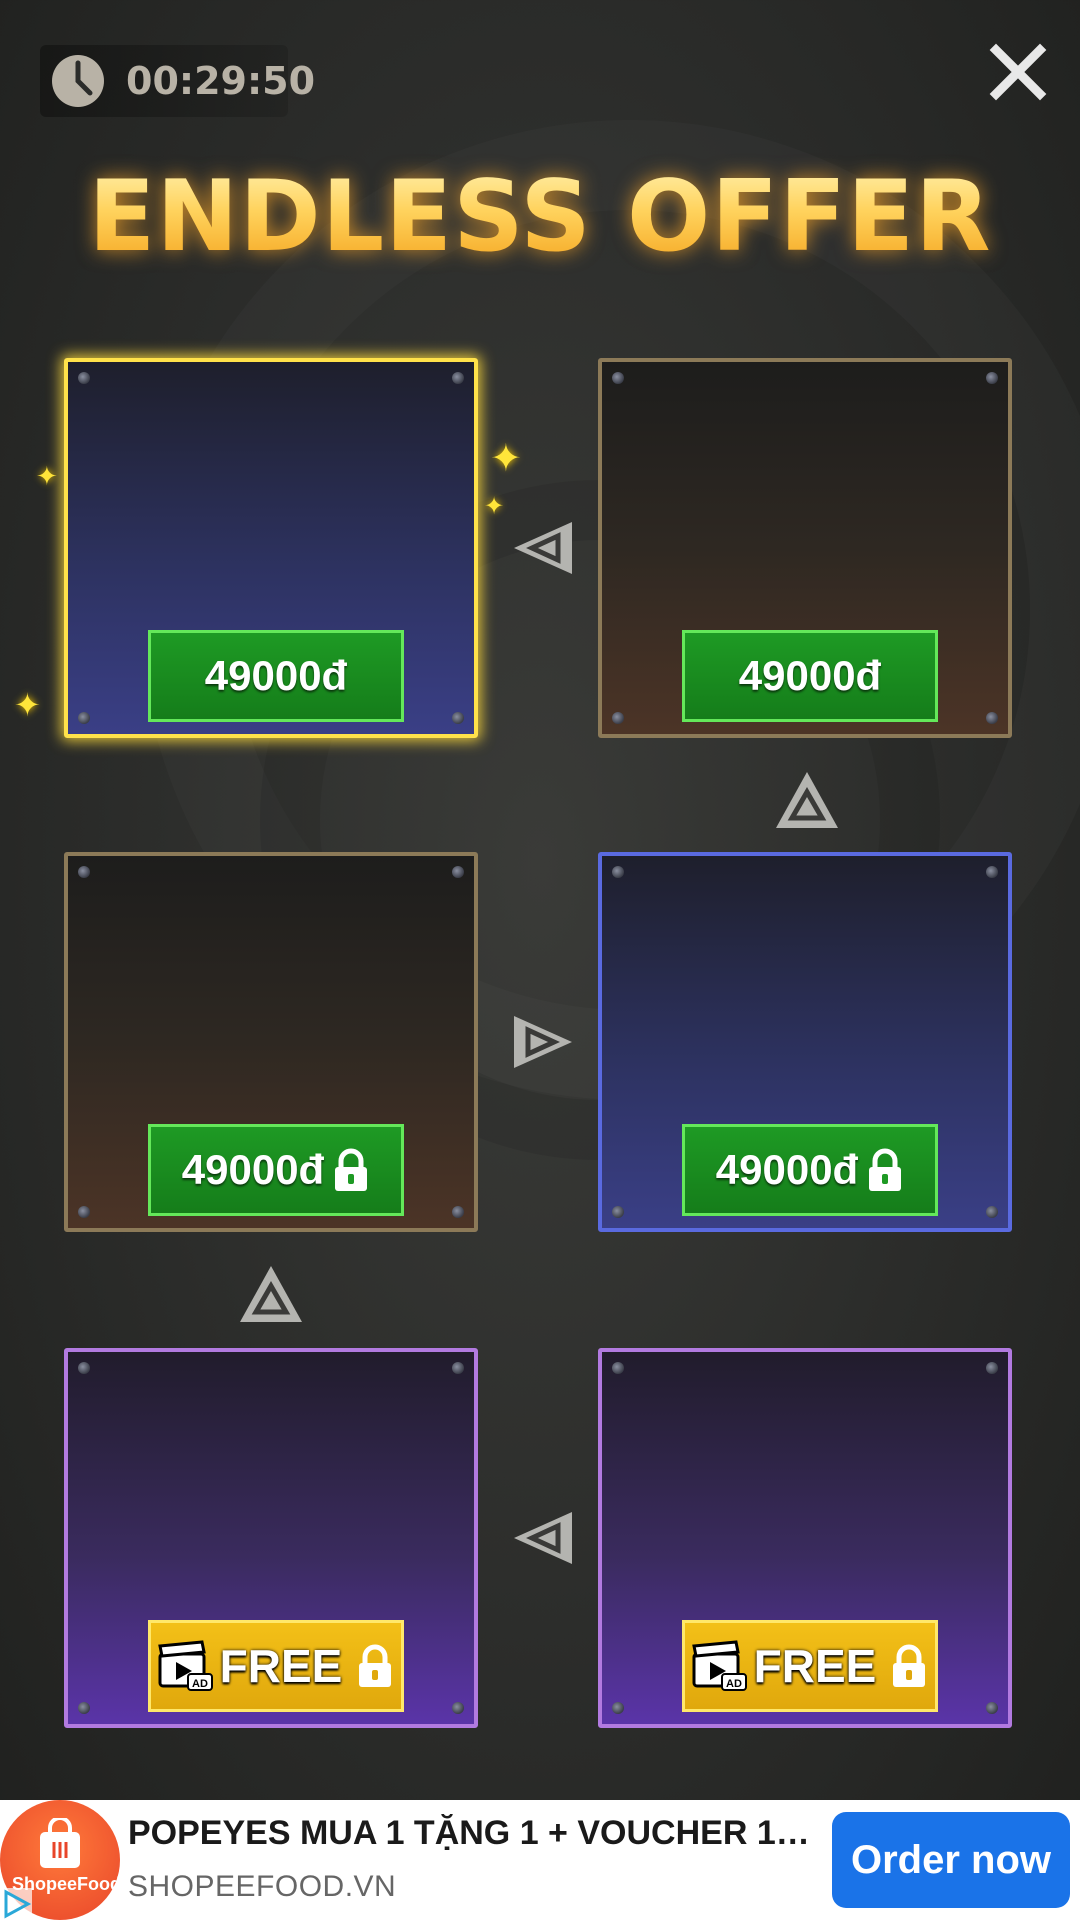 This screenshot has width=1080, height=1920. I want to click on watch-ad-button-6: AD FREE, so click(810, 1666).